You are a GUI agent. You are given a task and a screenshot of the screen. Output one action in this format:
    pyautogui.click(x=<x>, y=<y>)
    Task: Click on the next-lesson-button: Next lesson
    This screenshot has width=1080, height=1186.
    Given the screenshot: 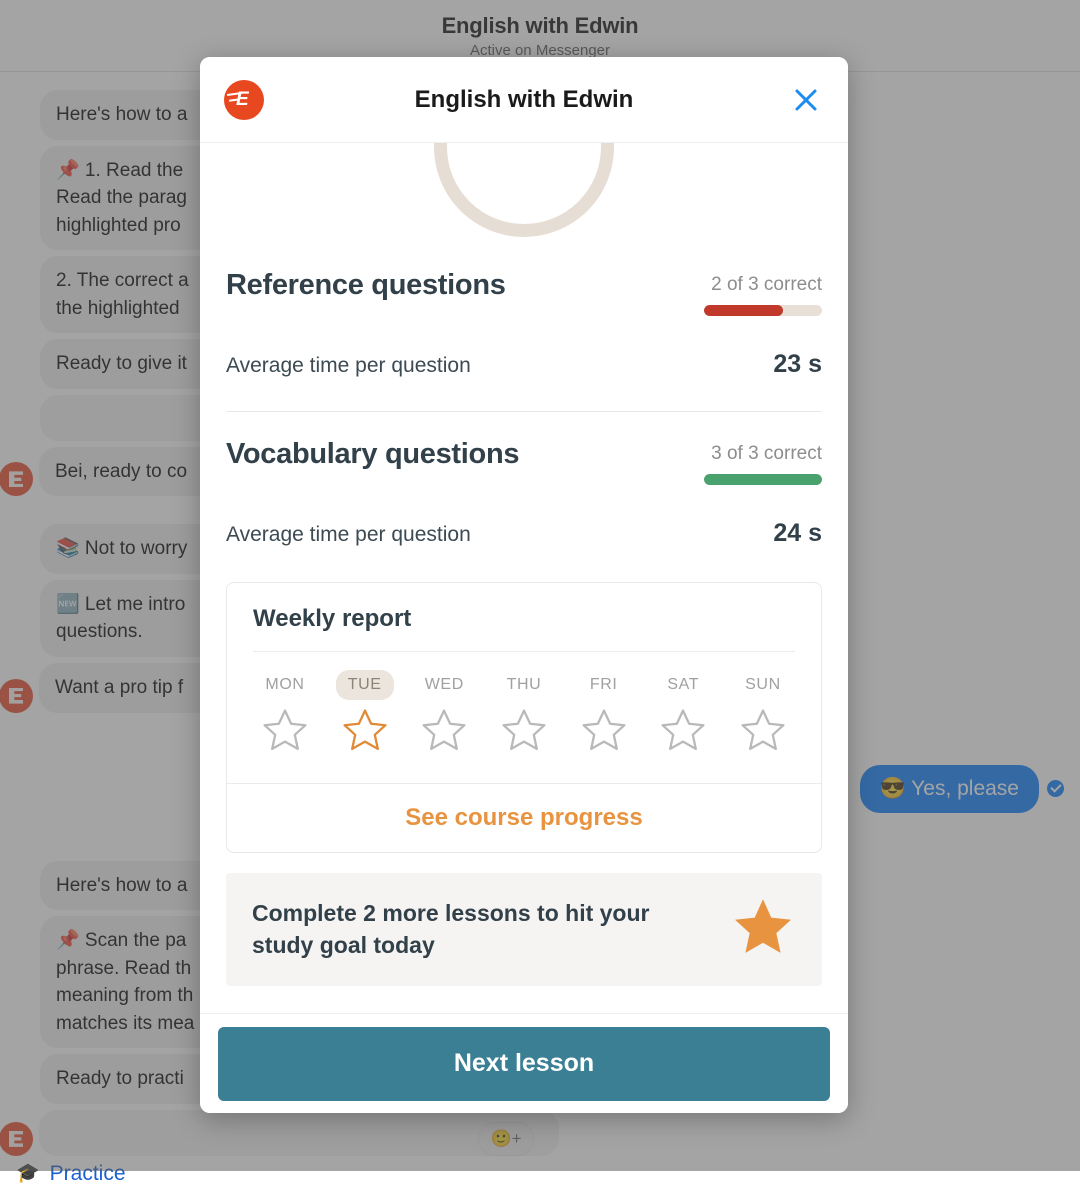 What is the action you would take?
    pyautogui.click(x=524, y=1064)
    